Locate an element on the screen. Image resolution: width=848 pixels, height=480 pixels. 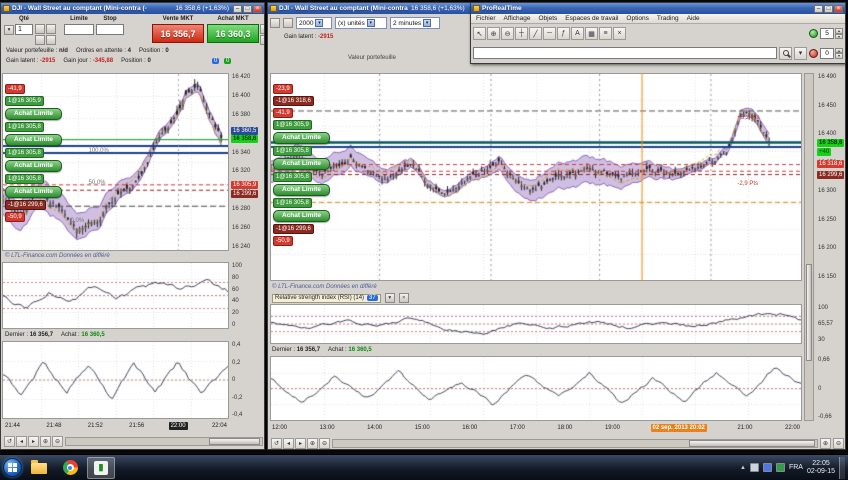
start-button is located at coordinates (12, 467).